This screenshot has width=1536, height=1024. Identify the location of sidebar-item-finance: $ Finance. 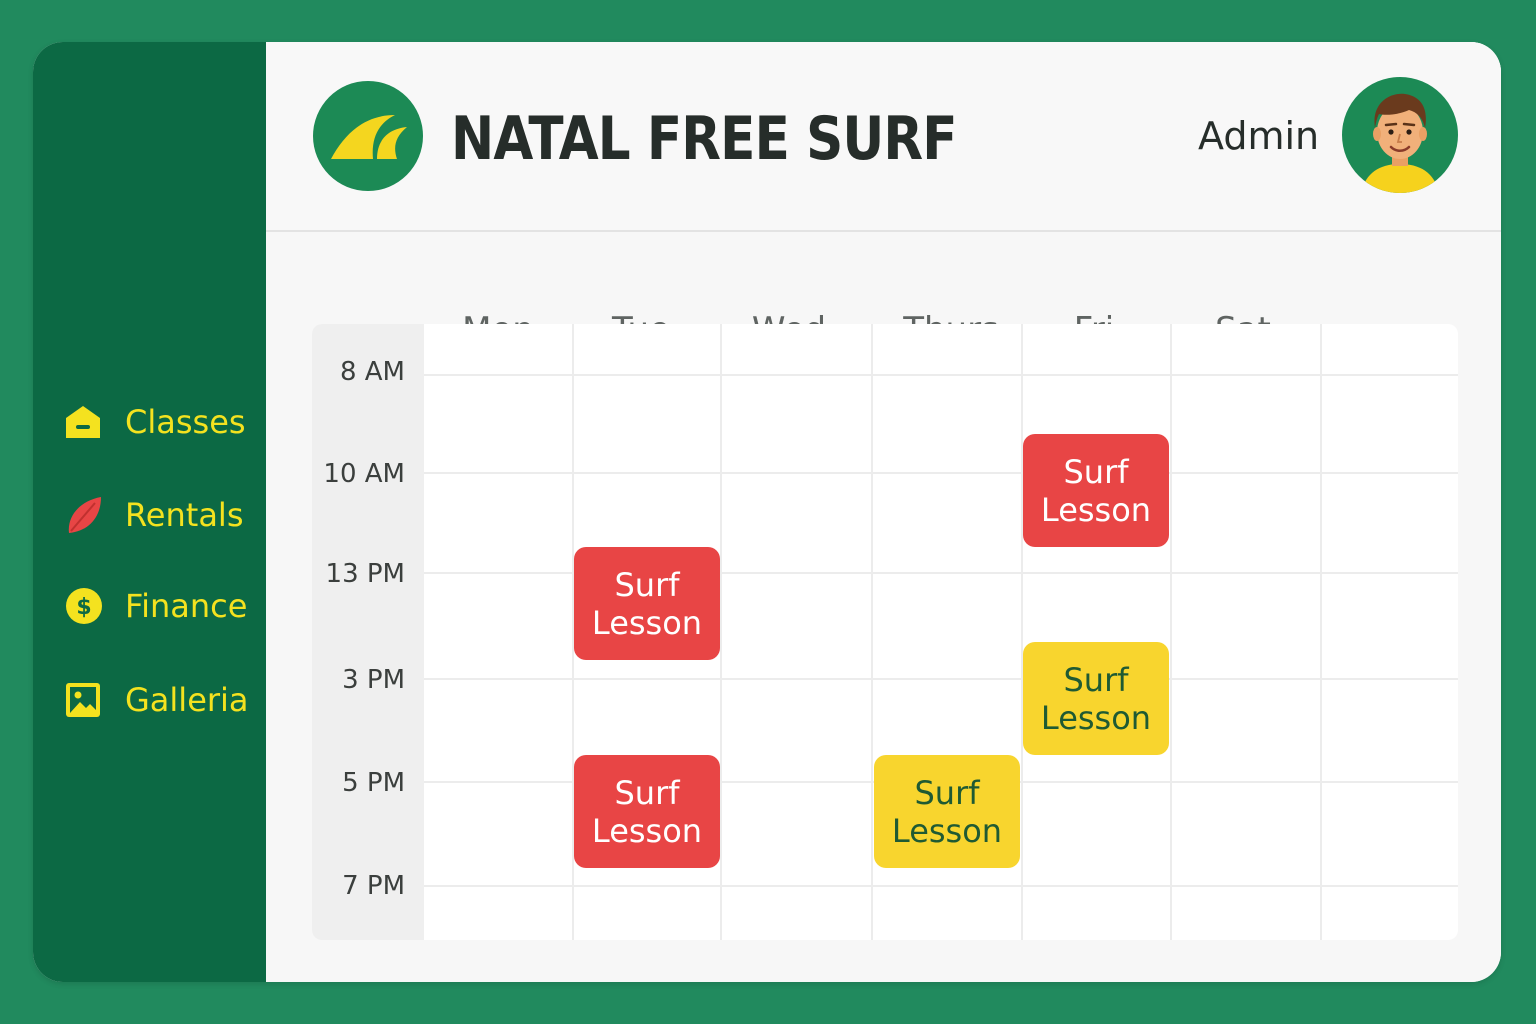
(156, 606).